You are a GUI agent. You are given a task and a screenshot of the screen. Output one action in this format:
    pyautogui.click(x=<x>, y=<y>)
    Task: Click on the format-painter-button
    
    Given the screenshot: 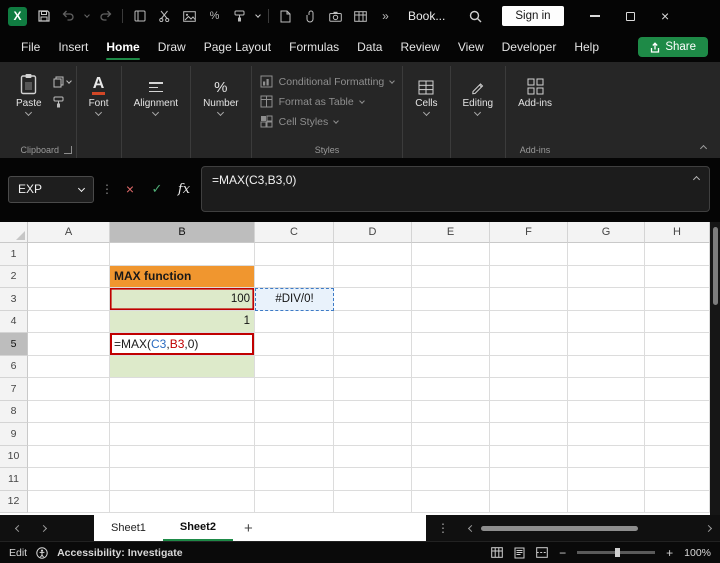 What is the action you would take?
    pyautogui.click(x=62, y=102)
    